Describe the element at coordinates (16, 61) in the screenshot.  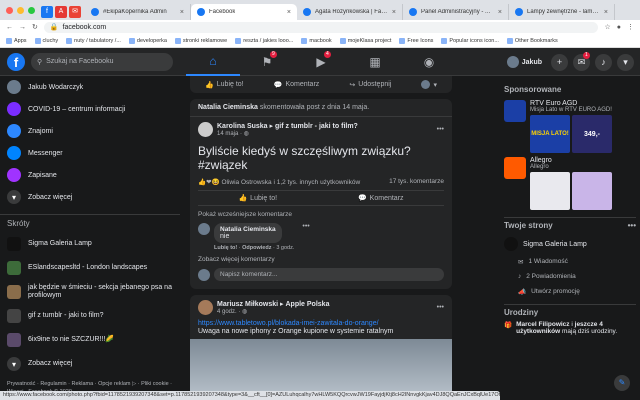
I see `facebook-logo: f` at that location.